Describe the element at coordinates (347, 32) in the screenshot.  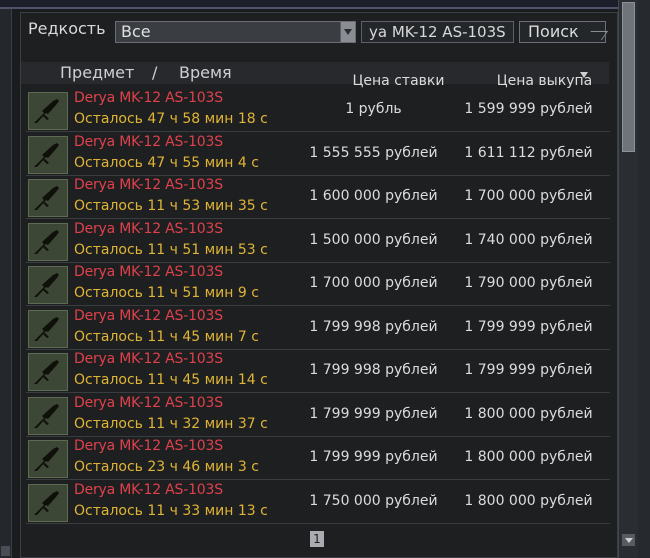
I see `chevron-down-icon` at that location.